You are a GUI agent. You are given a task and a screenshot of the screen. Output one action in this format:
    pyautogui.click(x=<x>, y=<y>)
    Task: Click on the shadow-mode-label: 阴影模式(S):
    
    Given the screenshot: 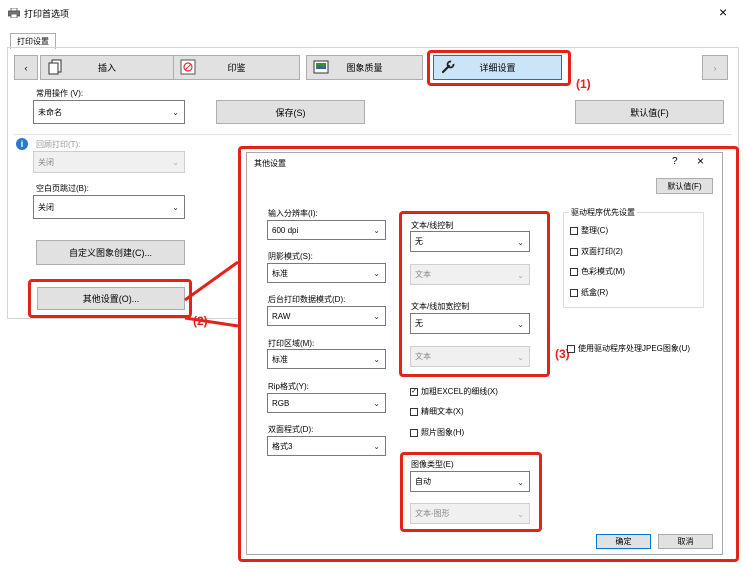 What is the action you would take?
    pyautogui.click(x=290, y=256)
    